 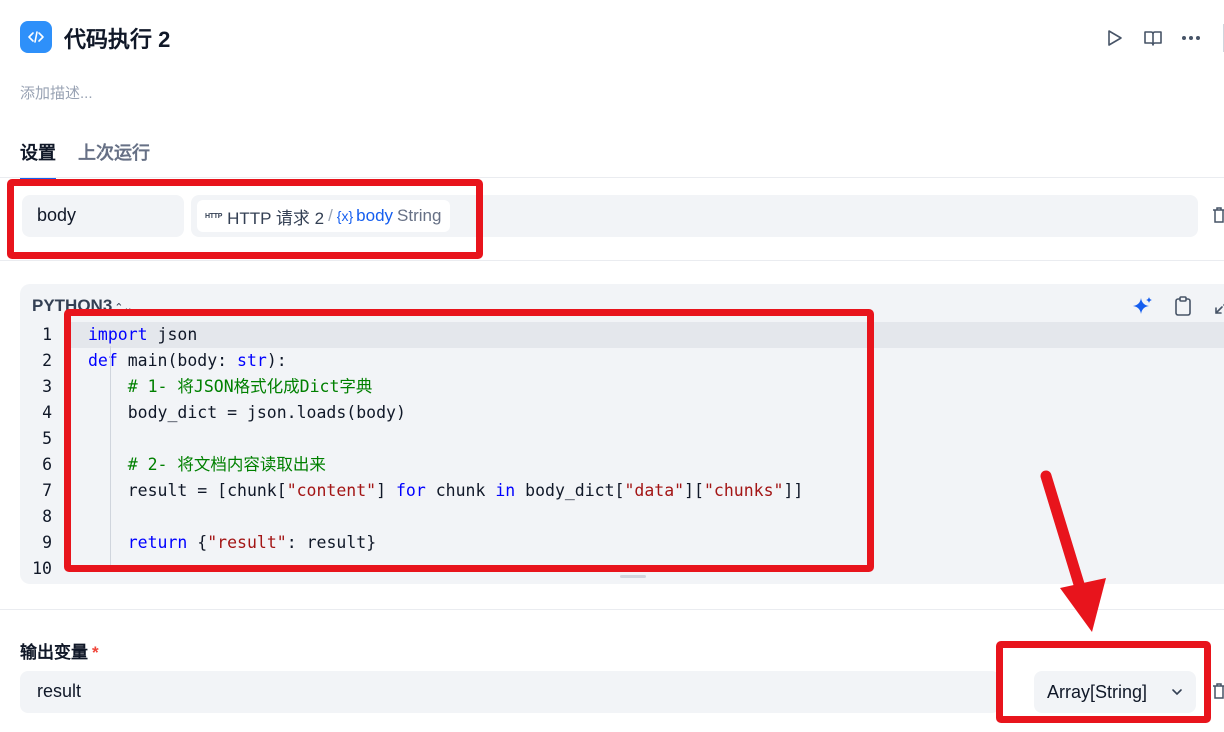 What do you see at coordinates (1218, 306) in the screenshot?
I see `expand-icon` at bounding box center [1218, 306].